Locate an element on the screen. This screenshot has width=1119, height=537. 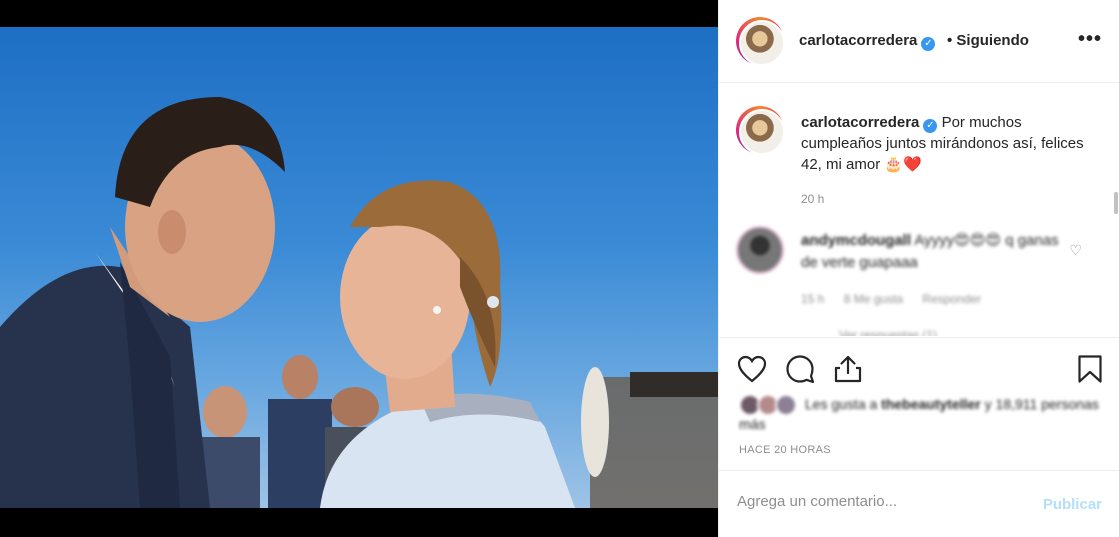
comment-meta: 15 h 8 Me gusta Responder is located at coordinates (899, 299).